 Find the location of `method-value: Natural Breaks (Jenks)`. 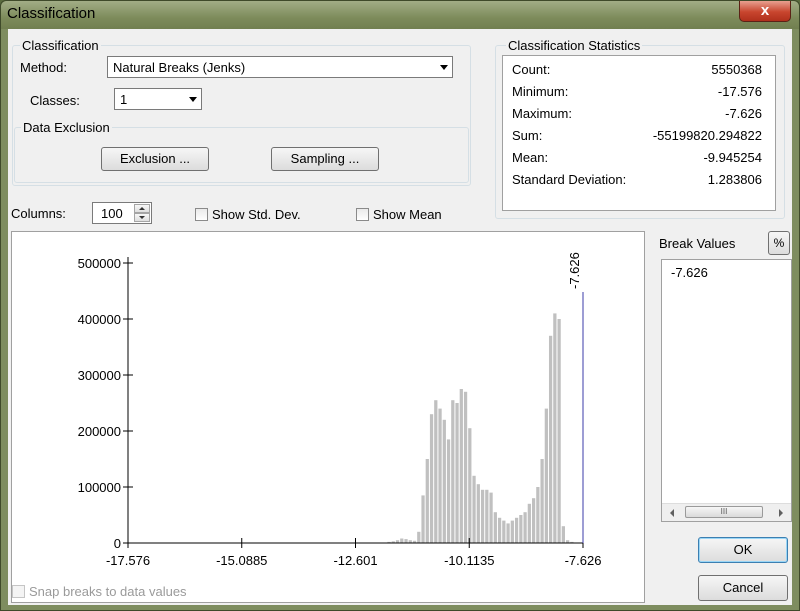

method-value: Natural Breaks (Jenks) is located at coordinates (179, 67).